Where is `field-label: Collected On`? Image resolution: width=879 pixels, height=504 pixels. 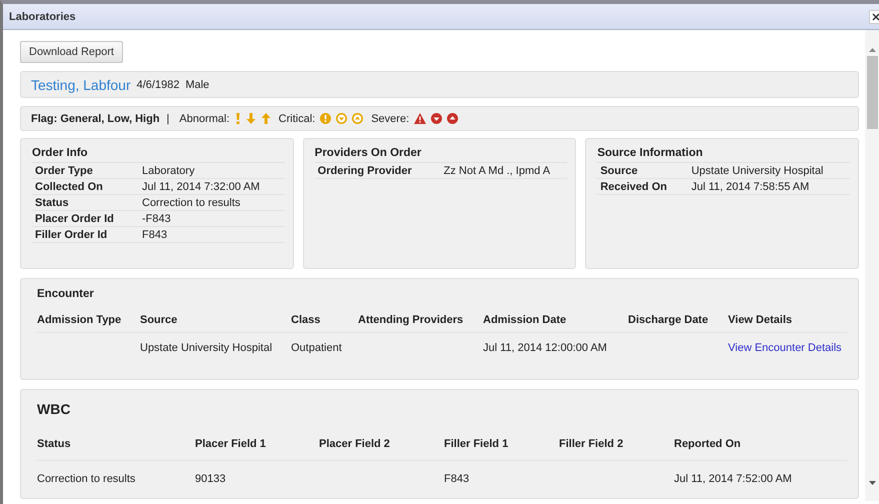 field-label: Collected On is located at coordinates (69, 187).